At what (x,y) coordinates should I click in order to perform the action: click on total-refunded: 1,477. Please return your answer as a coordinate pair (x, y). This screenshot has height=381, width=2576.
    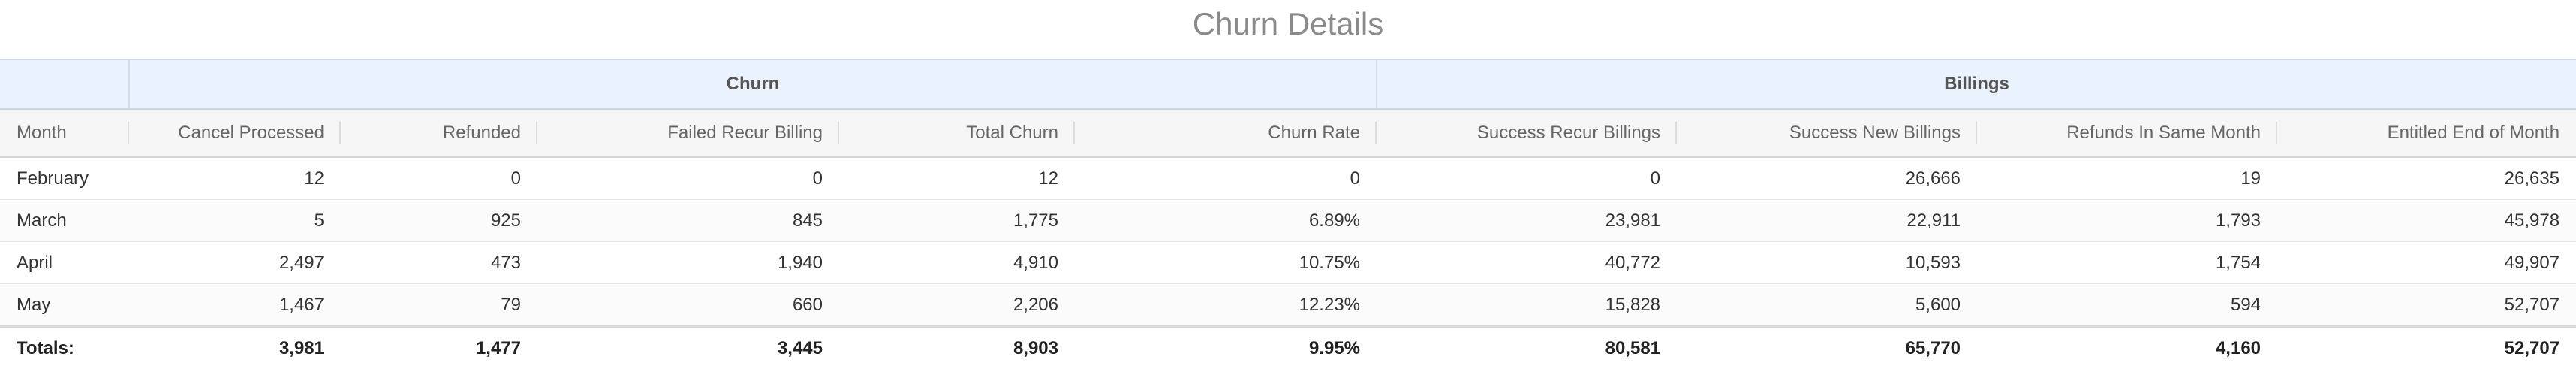
    Looking at the image, I should click on (439, 347).